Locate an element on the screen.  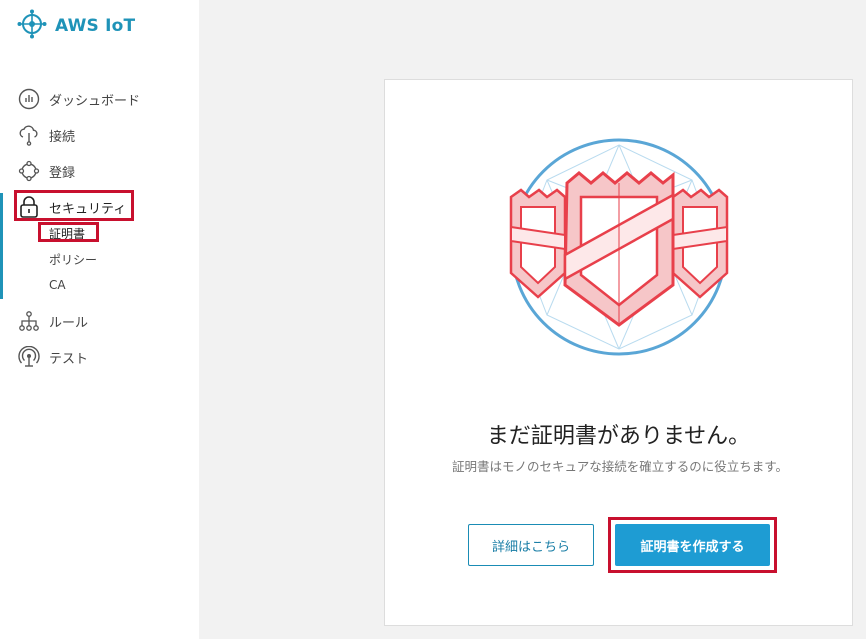
sidebar-item-connect: 接続 is located at coordinates (46, 135).